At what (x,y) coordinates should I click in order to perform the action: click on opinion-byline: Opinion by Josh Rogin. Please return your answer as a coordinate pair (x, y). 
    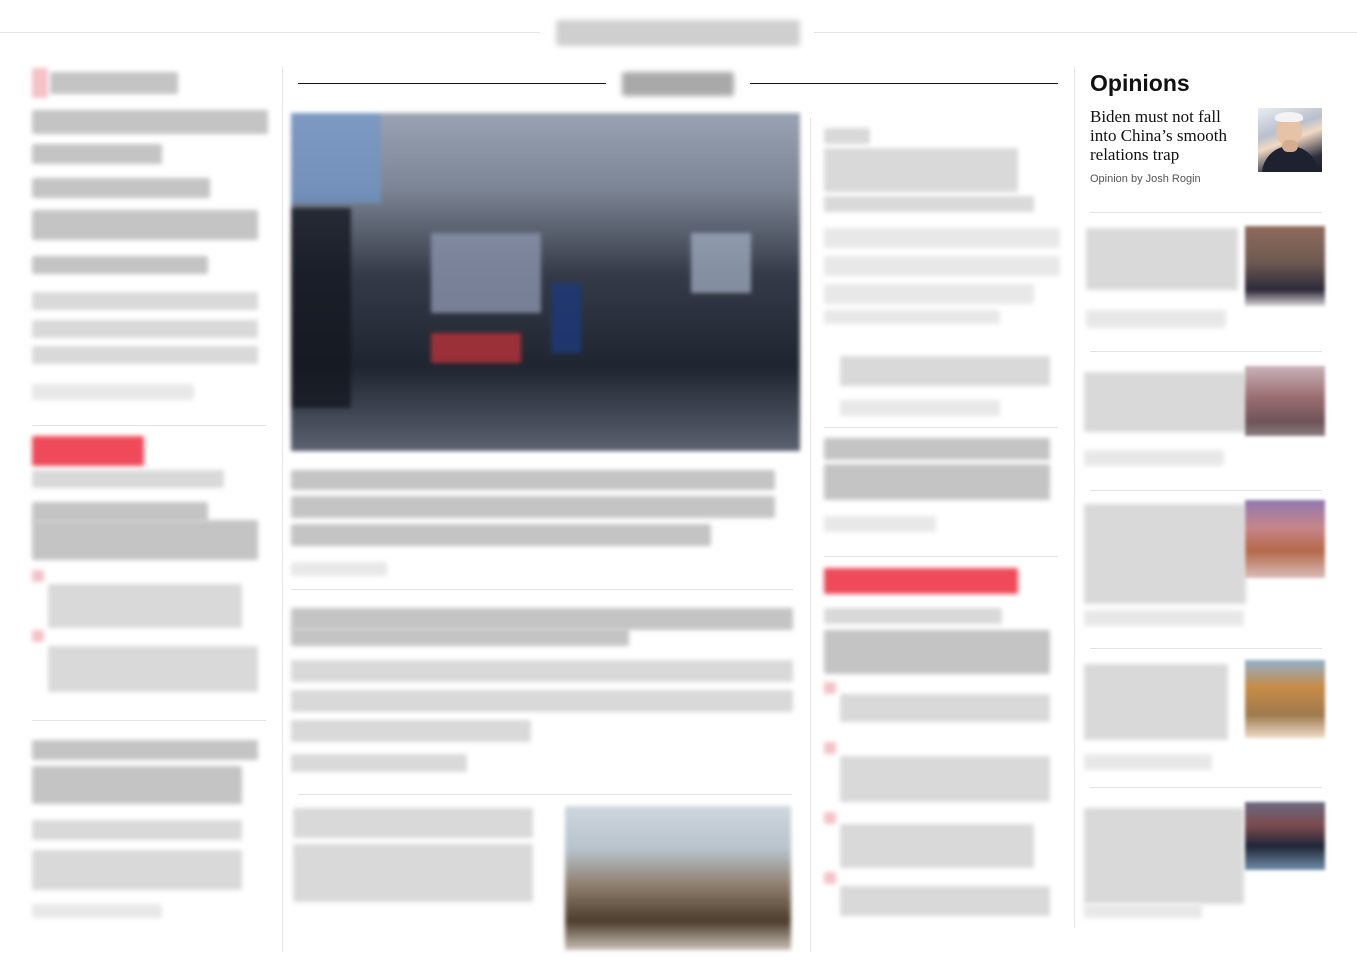
    Looking at the image, I should click on (1145, 179).